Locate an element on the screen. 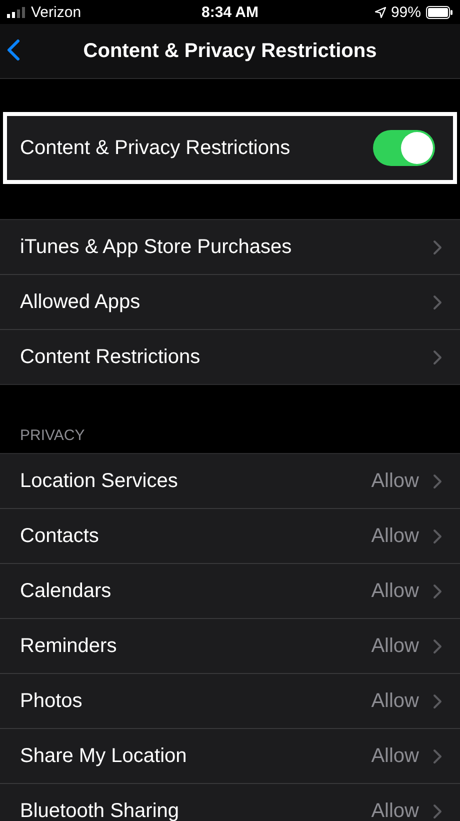  settings-row: Photos Allow is located at coordinates (230, 701).